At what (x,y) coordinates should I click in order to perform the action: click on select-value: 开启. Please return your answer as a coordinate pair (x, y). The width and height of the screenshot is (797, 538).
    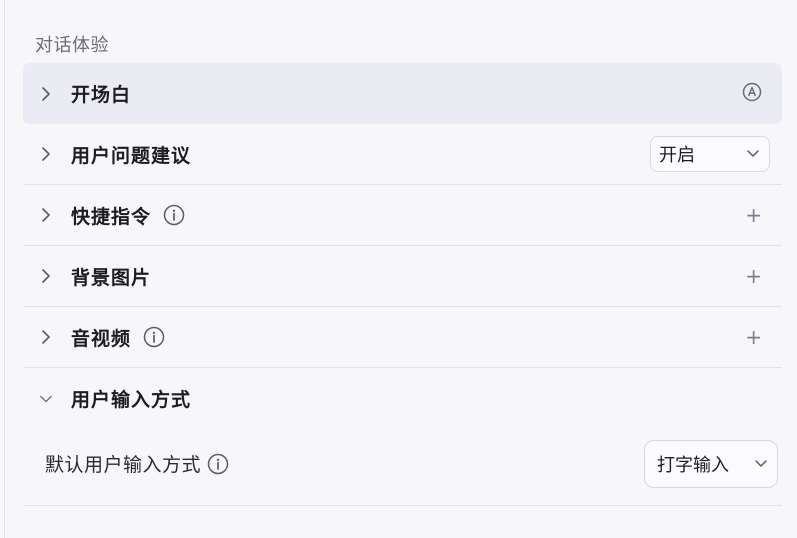
    Looking at the image, I should click on (677, 155).